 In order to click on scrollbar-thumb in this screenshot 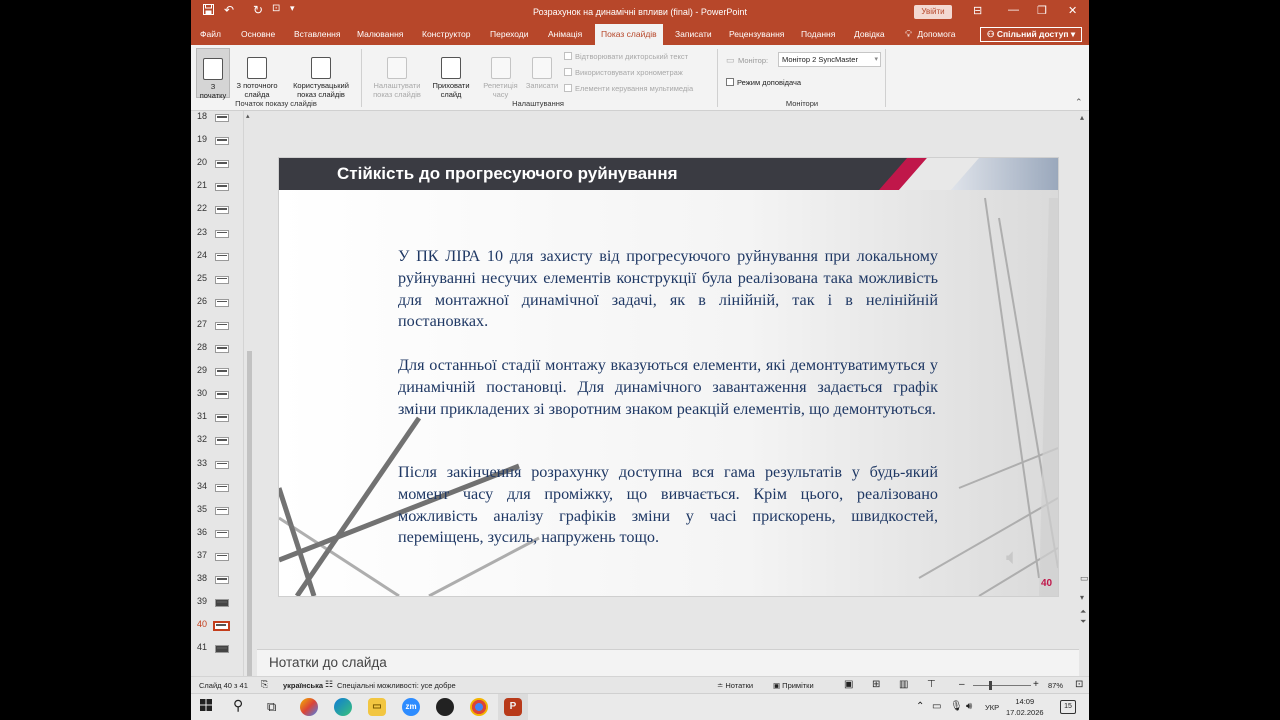, I will do `click(249, 513)`.